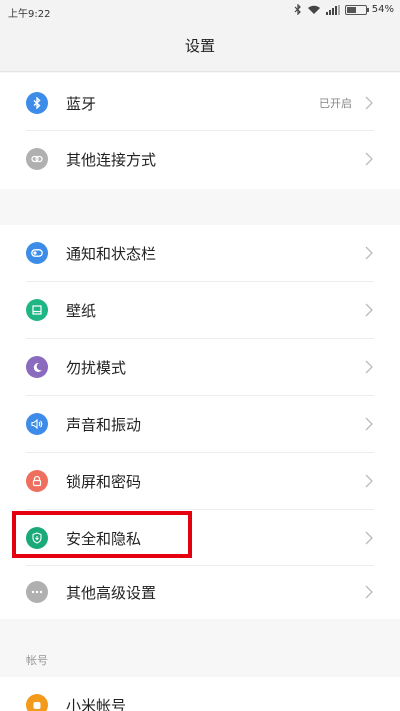  Describe the element at coordinates (111, 592) in the screenshot. I see `item-label: 其他高级设置` at that location.